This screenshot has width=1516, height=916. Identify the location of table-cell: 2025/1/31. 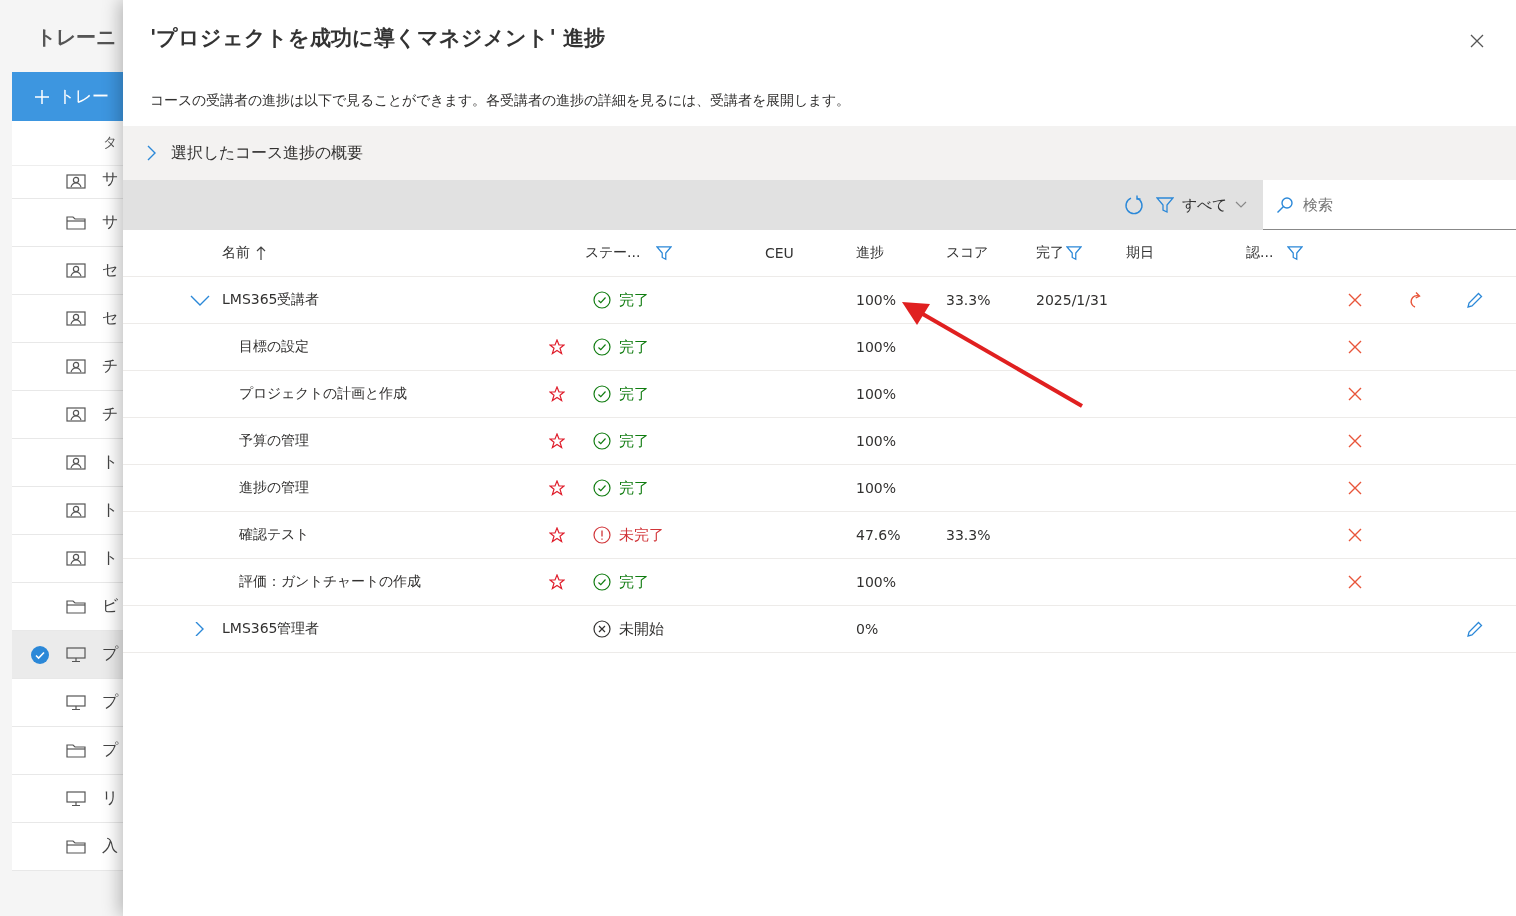
(1072, 300).